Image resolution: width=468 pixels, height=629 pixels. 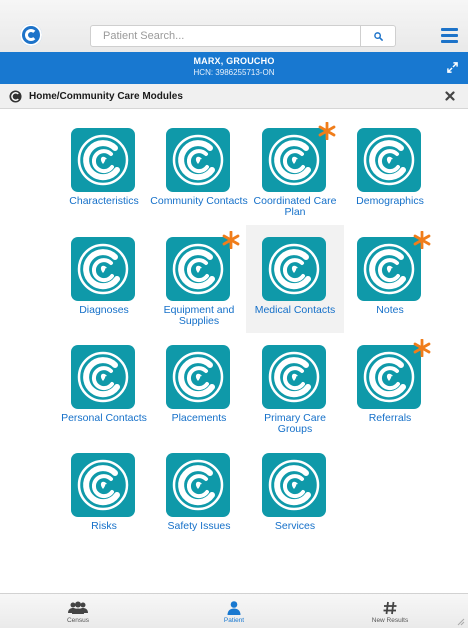 I want to click on module-label: Risks, so click(x=104, y=526).